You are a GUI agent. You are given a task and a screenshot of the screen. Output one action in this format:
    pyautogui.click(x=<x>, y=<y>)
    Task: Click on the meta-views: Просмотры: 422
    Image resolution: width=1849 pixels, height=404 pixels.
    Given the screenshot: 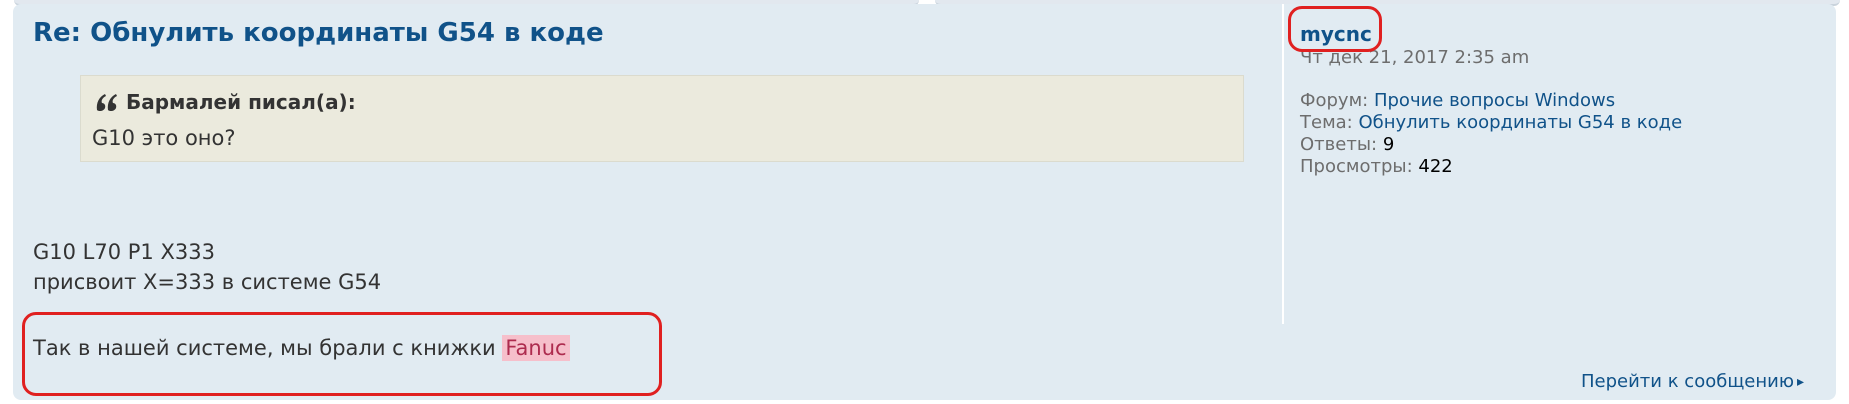 What is the action you would take?
    pyautogui.click(x=1376, y=166)
    